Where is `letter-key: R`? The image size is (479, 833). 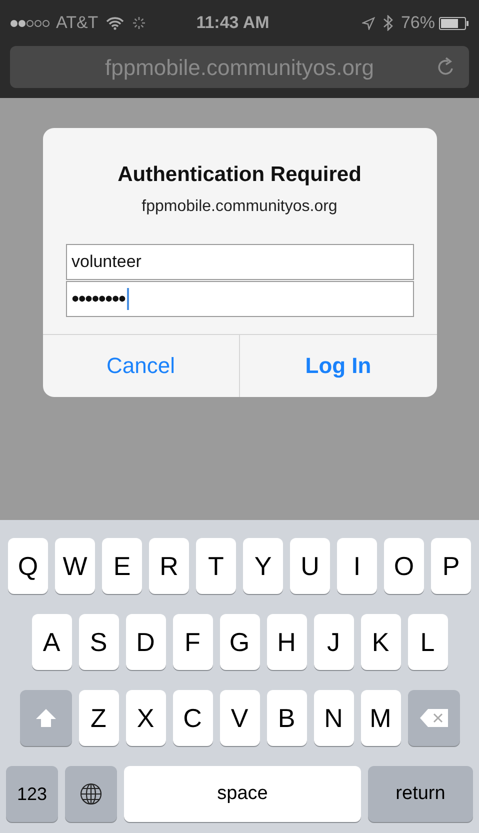
letter-key: R is located at coordinates (169, 566).